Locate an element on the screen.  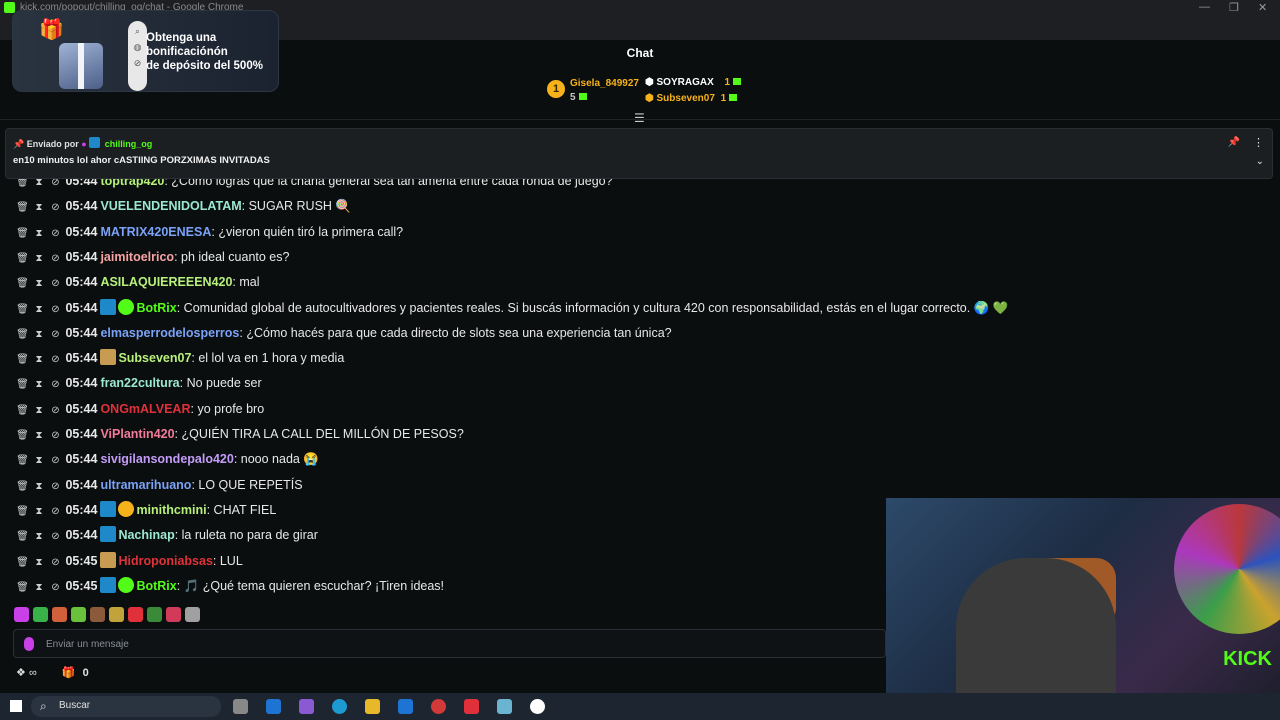
task-view-icon is located at coordinates (240, 706).